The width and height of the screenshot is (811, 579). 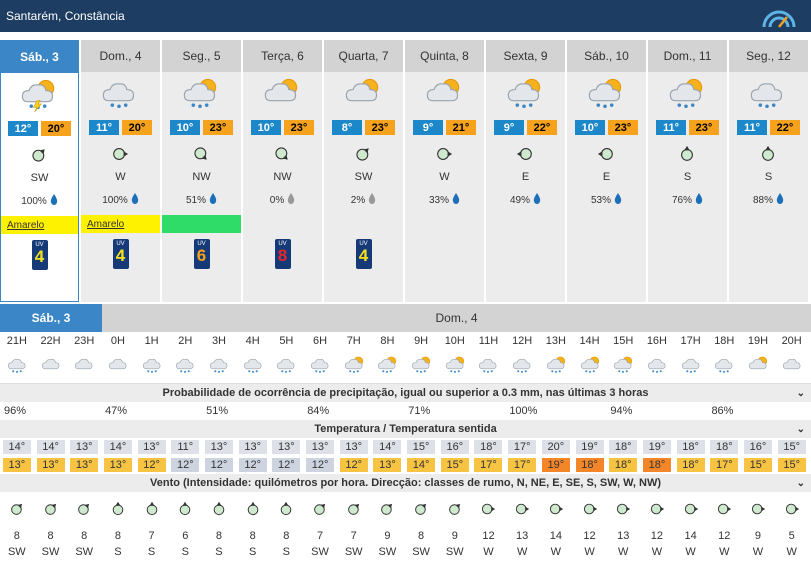 What do you see at coordinates (444, 56) in the screenshot?
I see `day-label: Quinta, 8` at bounding box center [444, 56].